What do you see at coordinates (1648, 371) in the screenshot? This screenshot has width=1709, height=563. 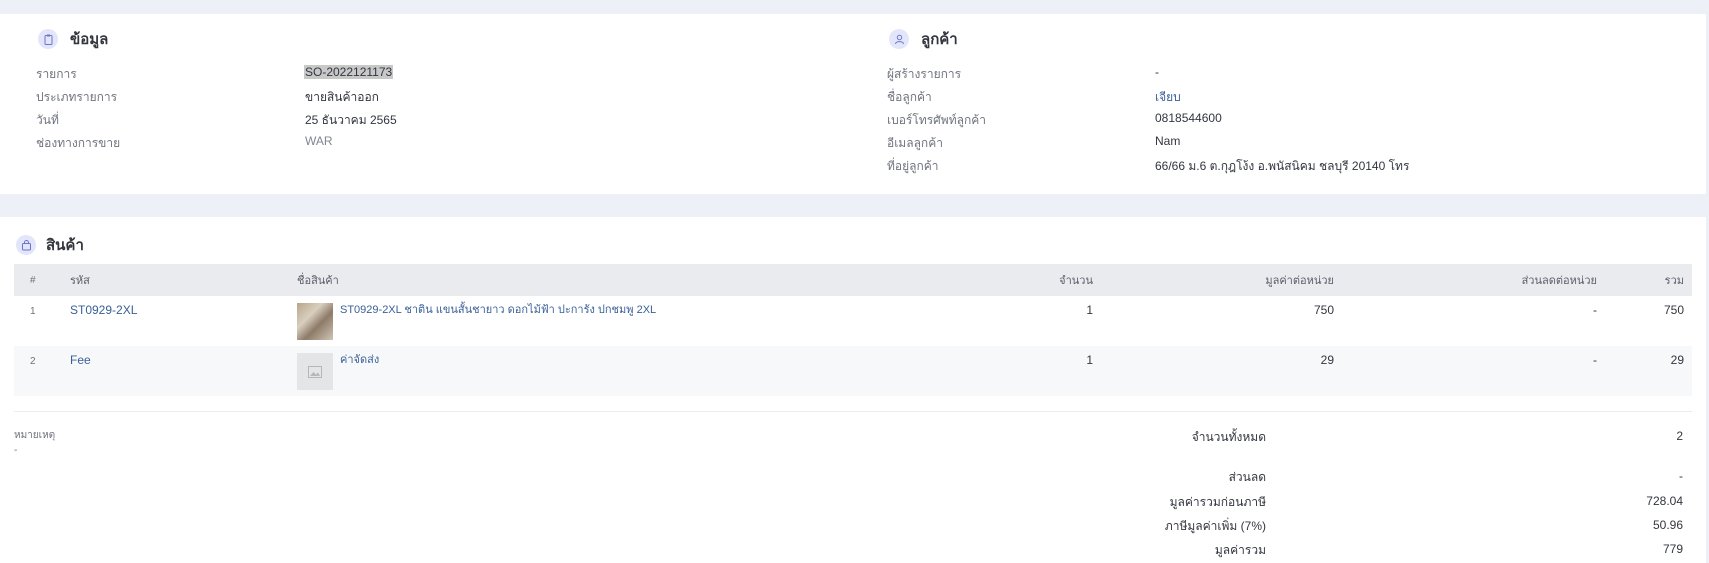 I see `row-total: 29` at bounding box center [1648, 371].